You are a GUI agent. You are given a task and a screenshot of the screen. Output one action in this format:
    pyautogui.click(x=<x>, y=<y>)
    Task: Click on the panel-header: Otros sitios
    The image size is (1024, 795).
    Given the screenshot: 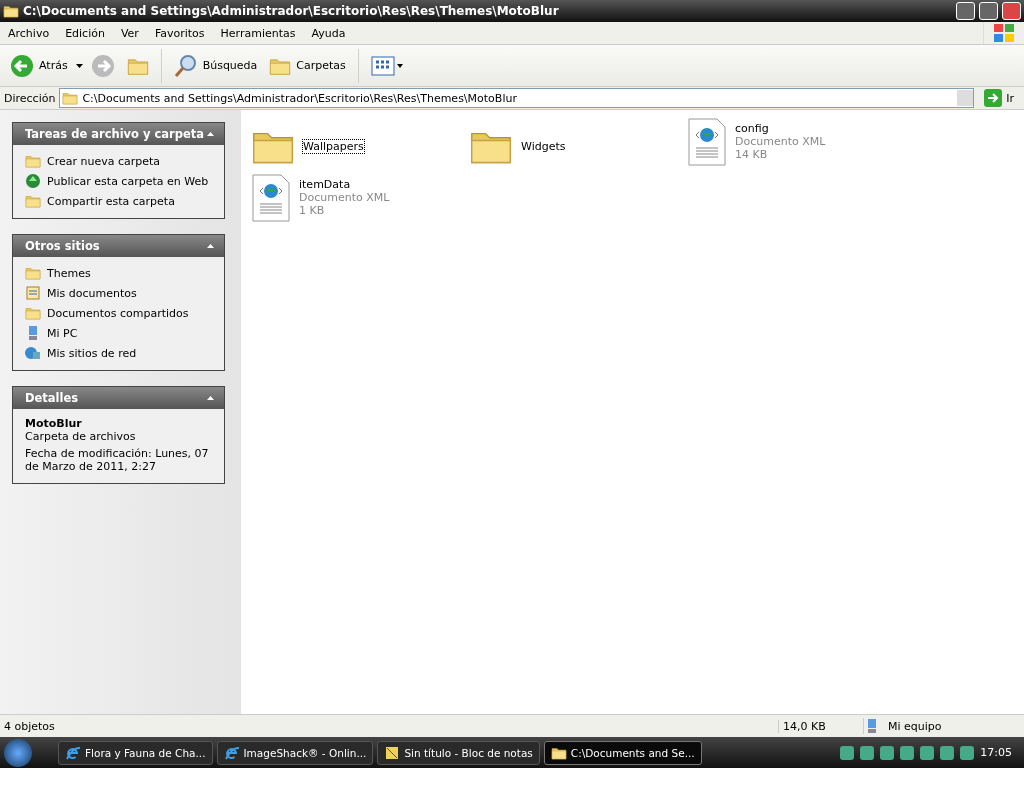 What is the action you would take?
    pyautogui.click(x=118, y=246)
    